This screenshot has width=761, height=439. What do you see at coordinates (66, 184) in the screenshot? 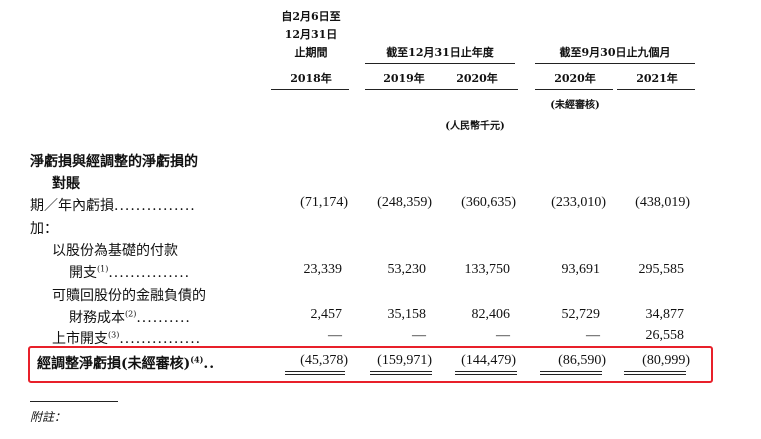
I see `section-title-line2: 對賬` at bounding box center [66, 184].